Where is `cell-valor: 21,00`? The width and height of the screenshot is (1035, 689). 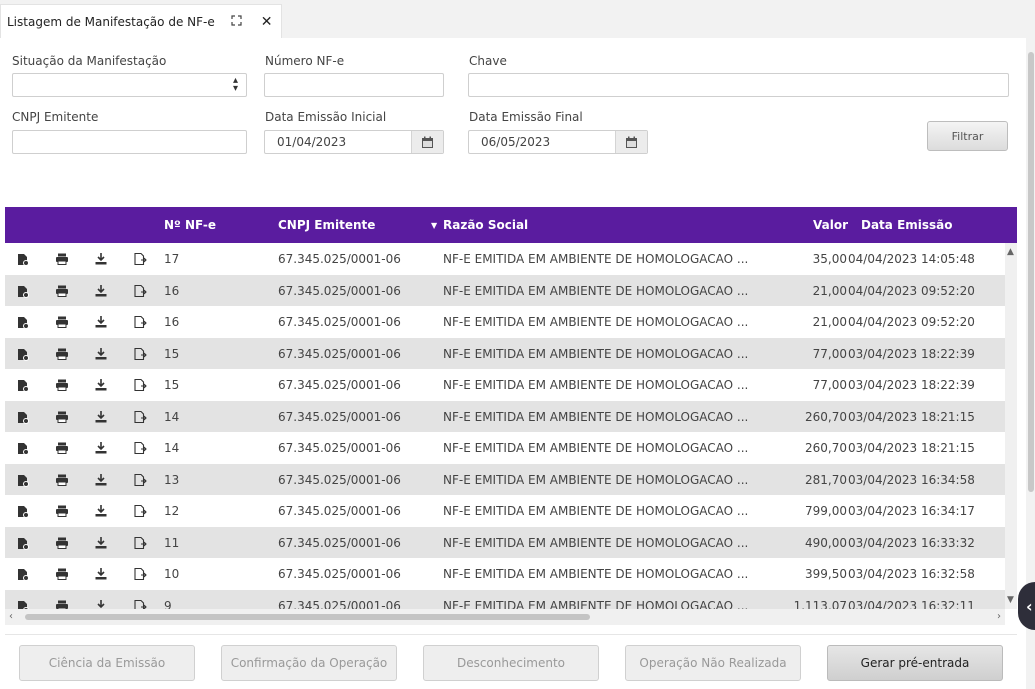
cell-valor: 21,00 is located at coordinates (829, 322).